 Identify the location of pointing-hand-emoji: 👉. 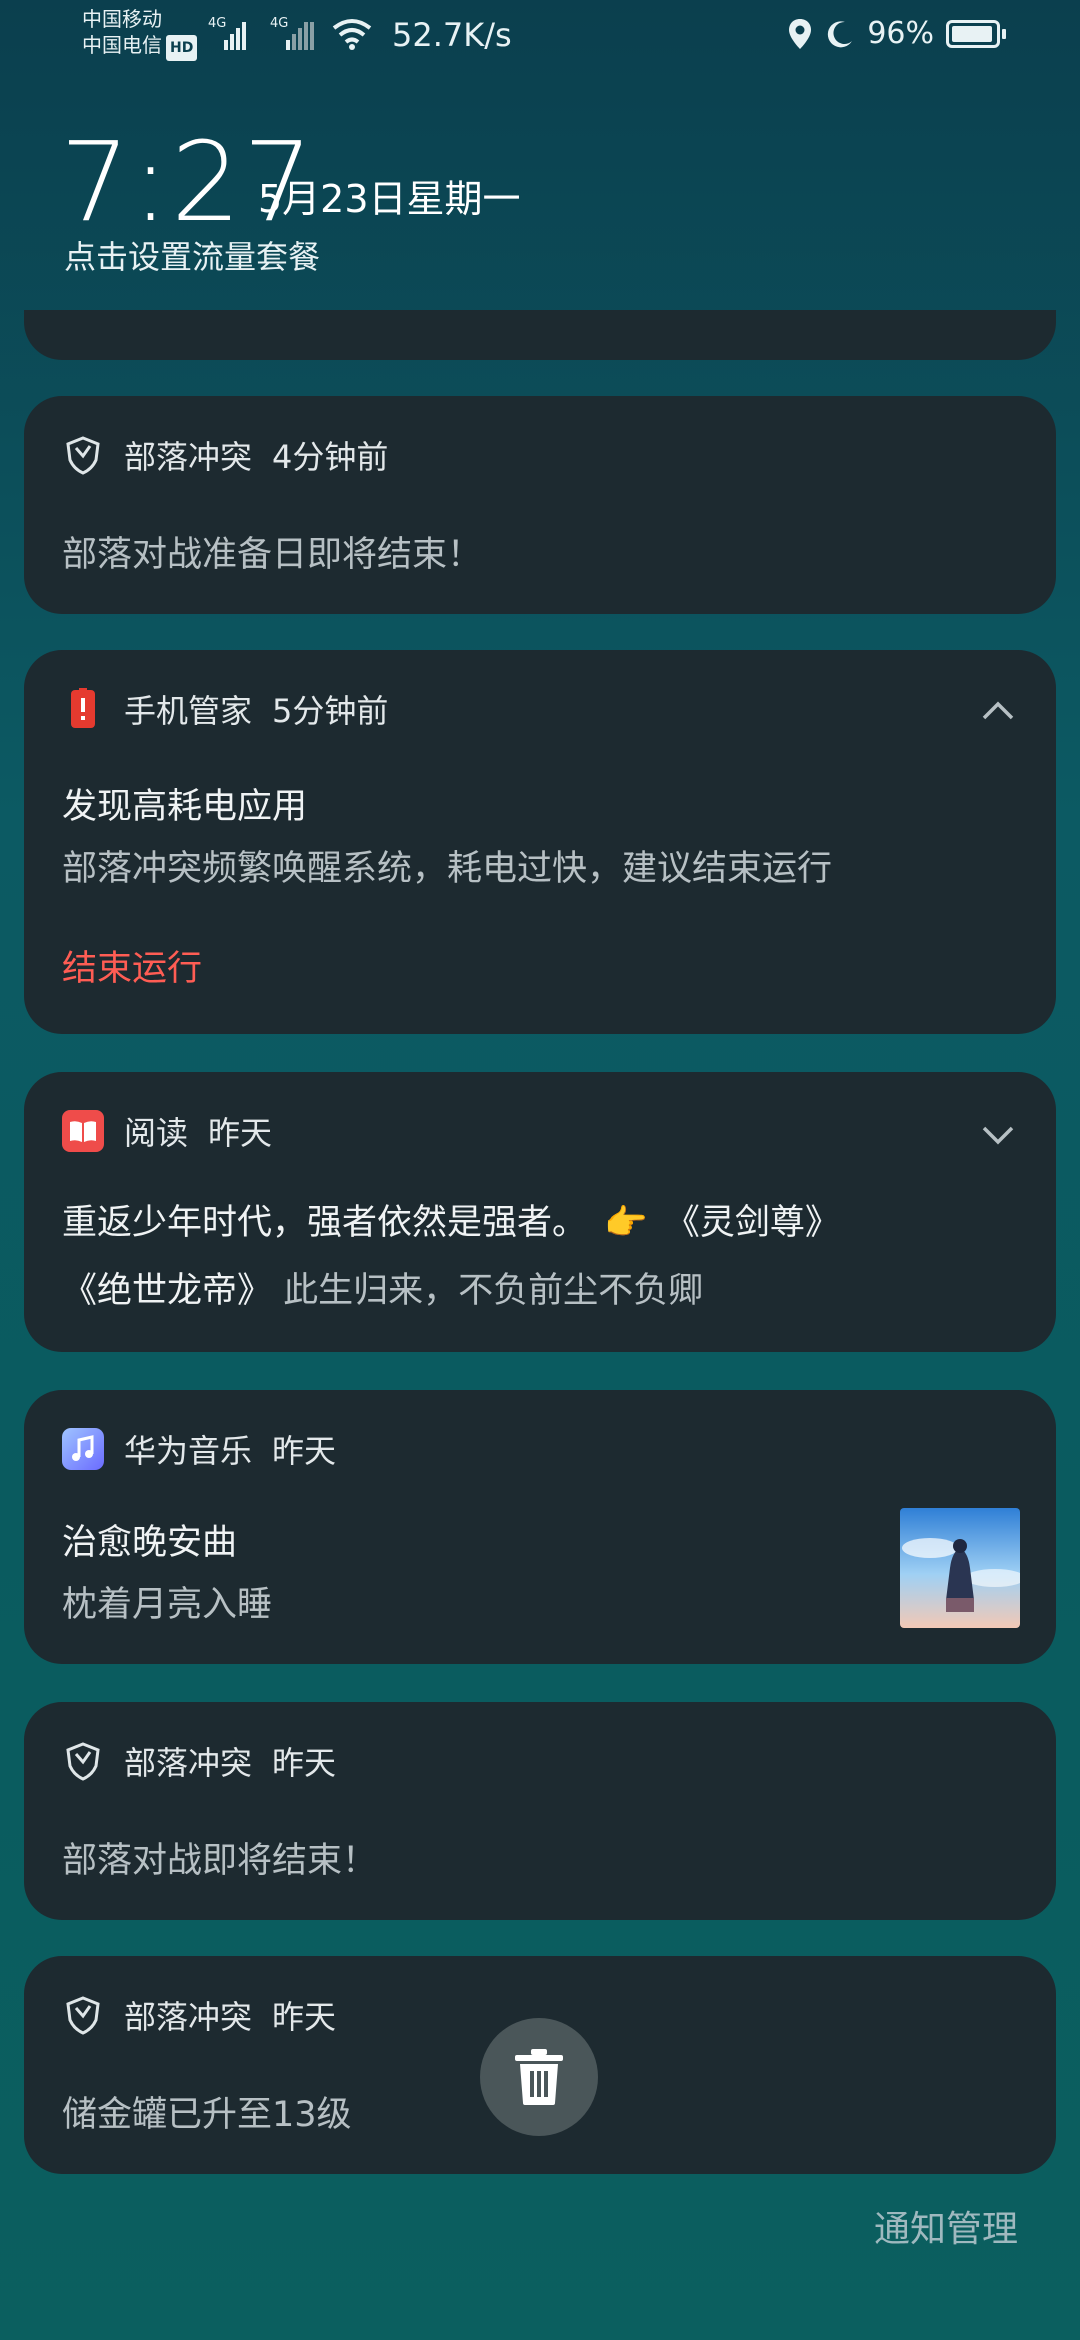
(626, 1223).